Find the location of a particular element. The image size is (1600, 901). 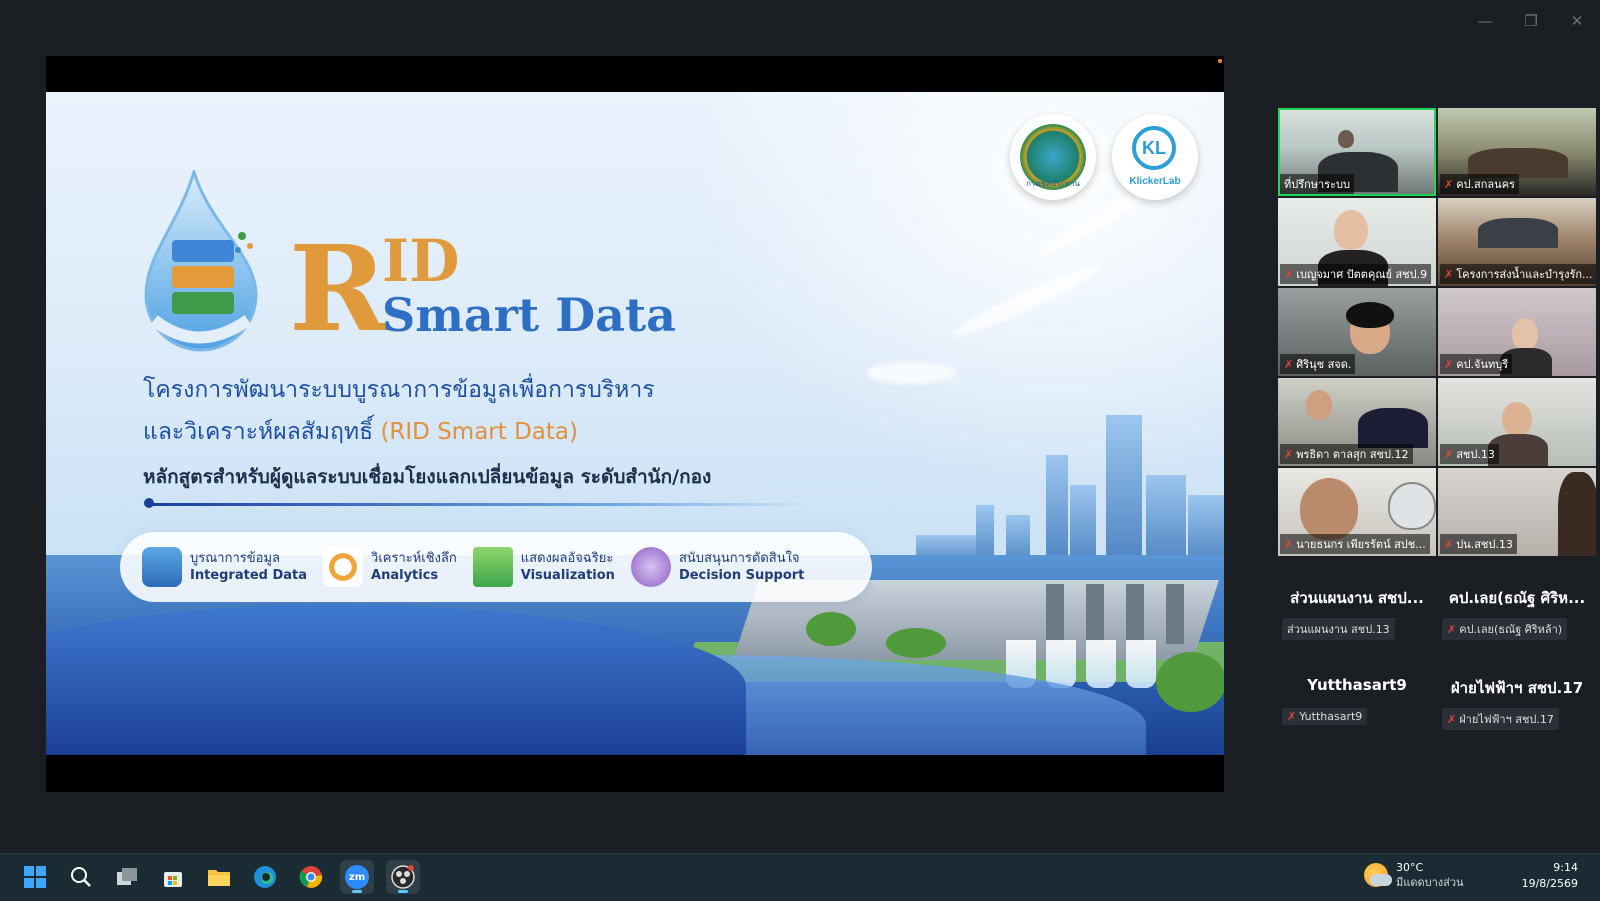

task-view-icon is located at coordinates (127, 876).